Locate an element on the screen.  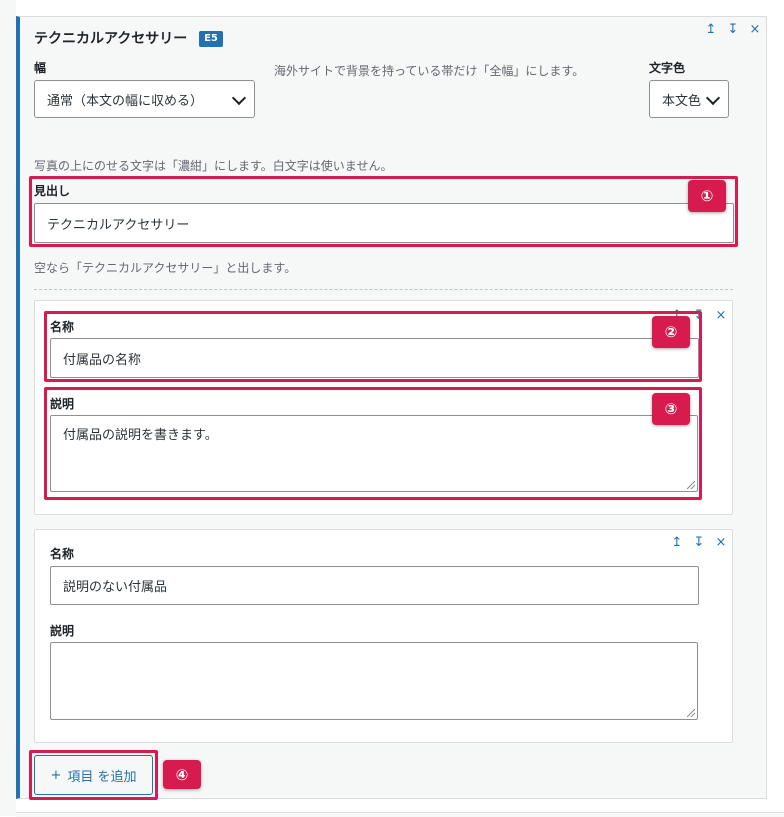
width-label: 幅 is located at coordinates (40, 68).